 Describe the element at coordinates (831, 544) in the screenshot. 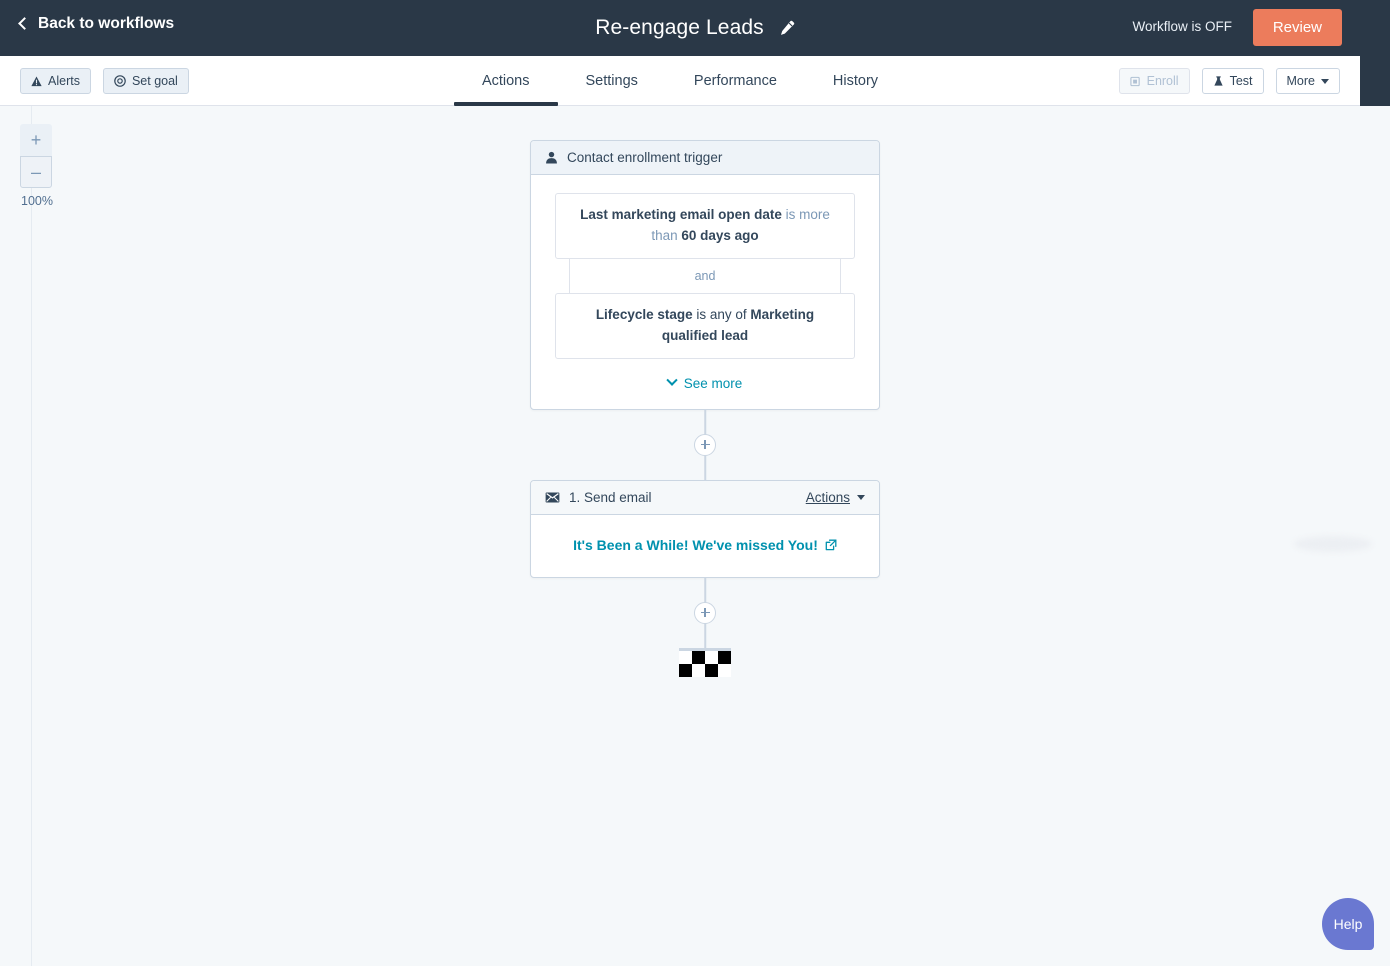

I see `external-link-icon` at that location.